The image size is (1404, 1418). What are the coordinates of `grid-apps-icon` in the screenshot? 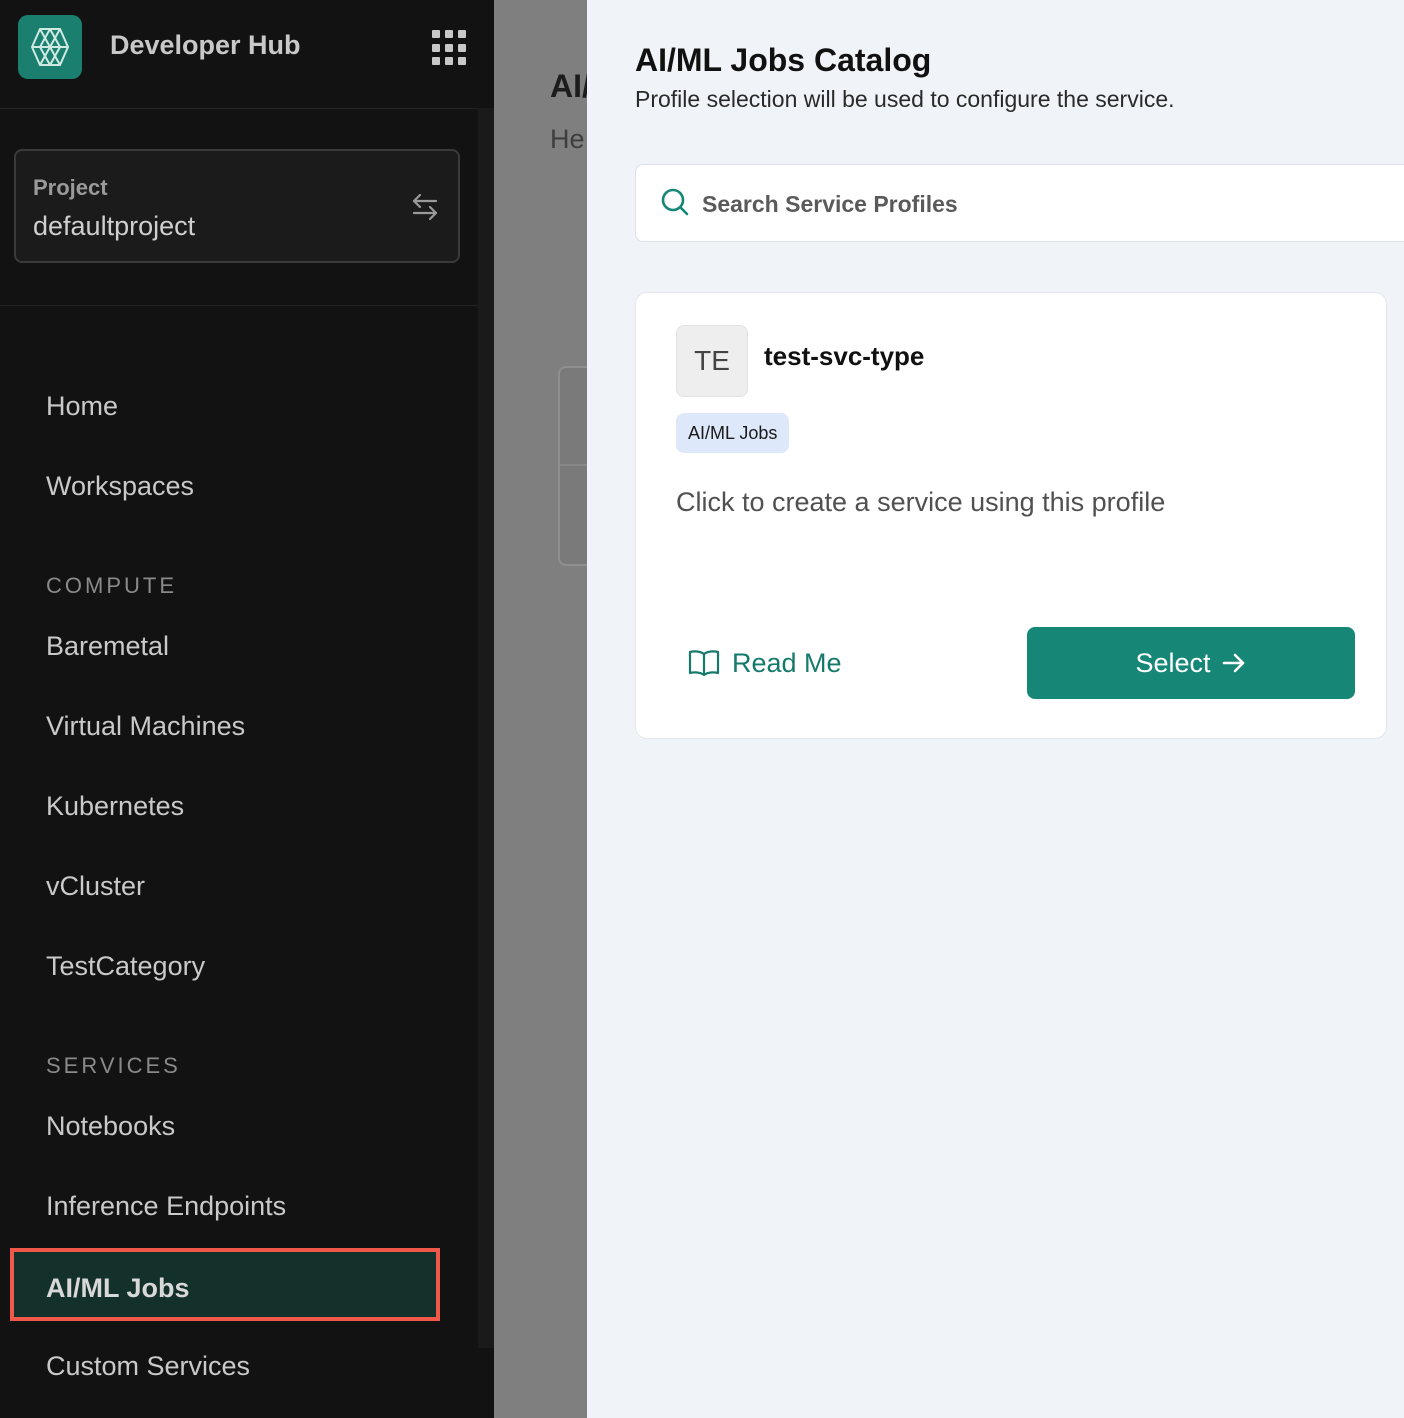 It's located at (450, 48).